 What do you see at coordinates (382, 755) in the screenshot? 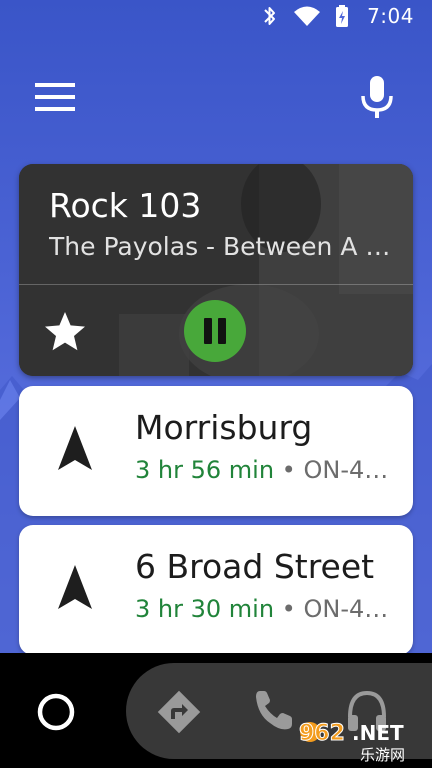
I see `svg-text: 乐游网` at bounding box center [382, 755].